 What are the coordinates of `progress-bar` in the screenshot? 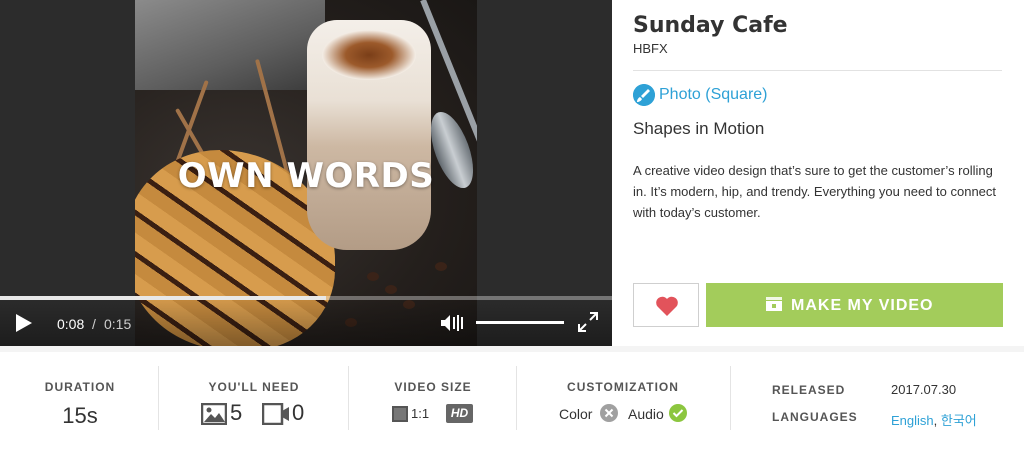 It's located at (306, 298).